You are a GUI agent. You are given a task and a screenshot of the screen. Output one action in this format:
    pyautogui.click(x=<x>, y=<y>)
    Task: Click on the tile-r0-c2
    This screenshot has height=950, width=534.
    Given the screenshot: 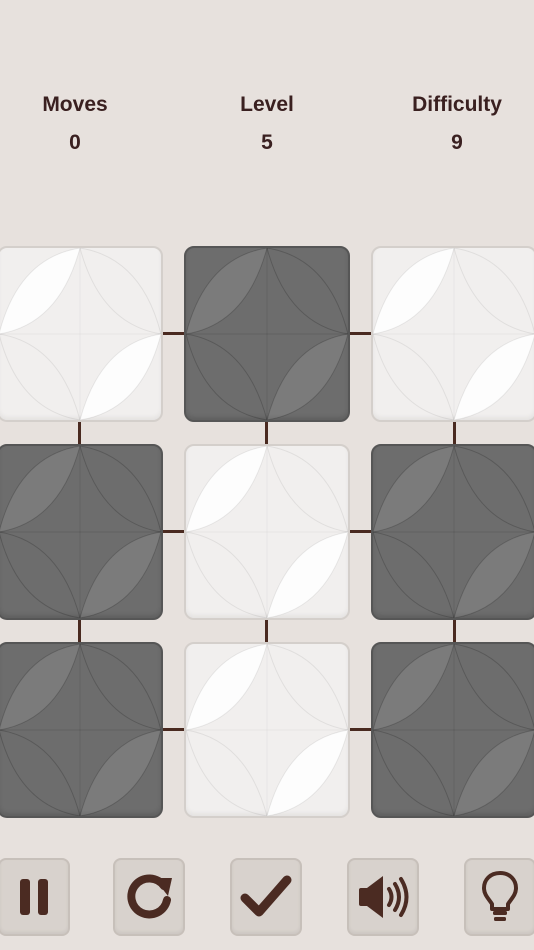 What is the action you would take?
    pyautogui.click(x=452, y=334)
    